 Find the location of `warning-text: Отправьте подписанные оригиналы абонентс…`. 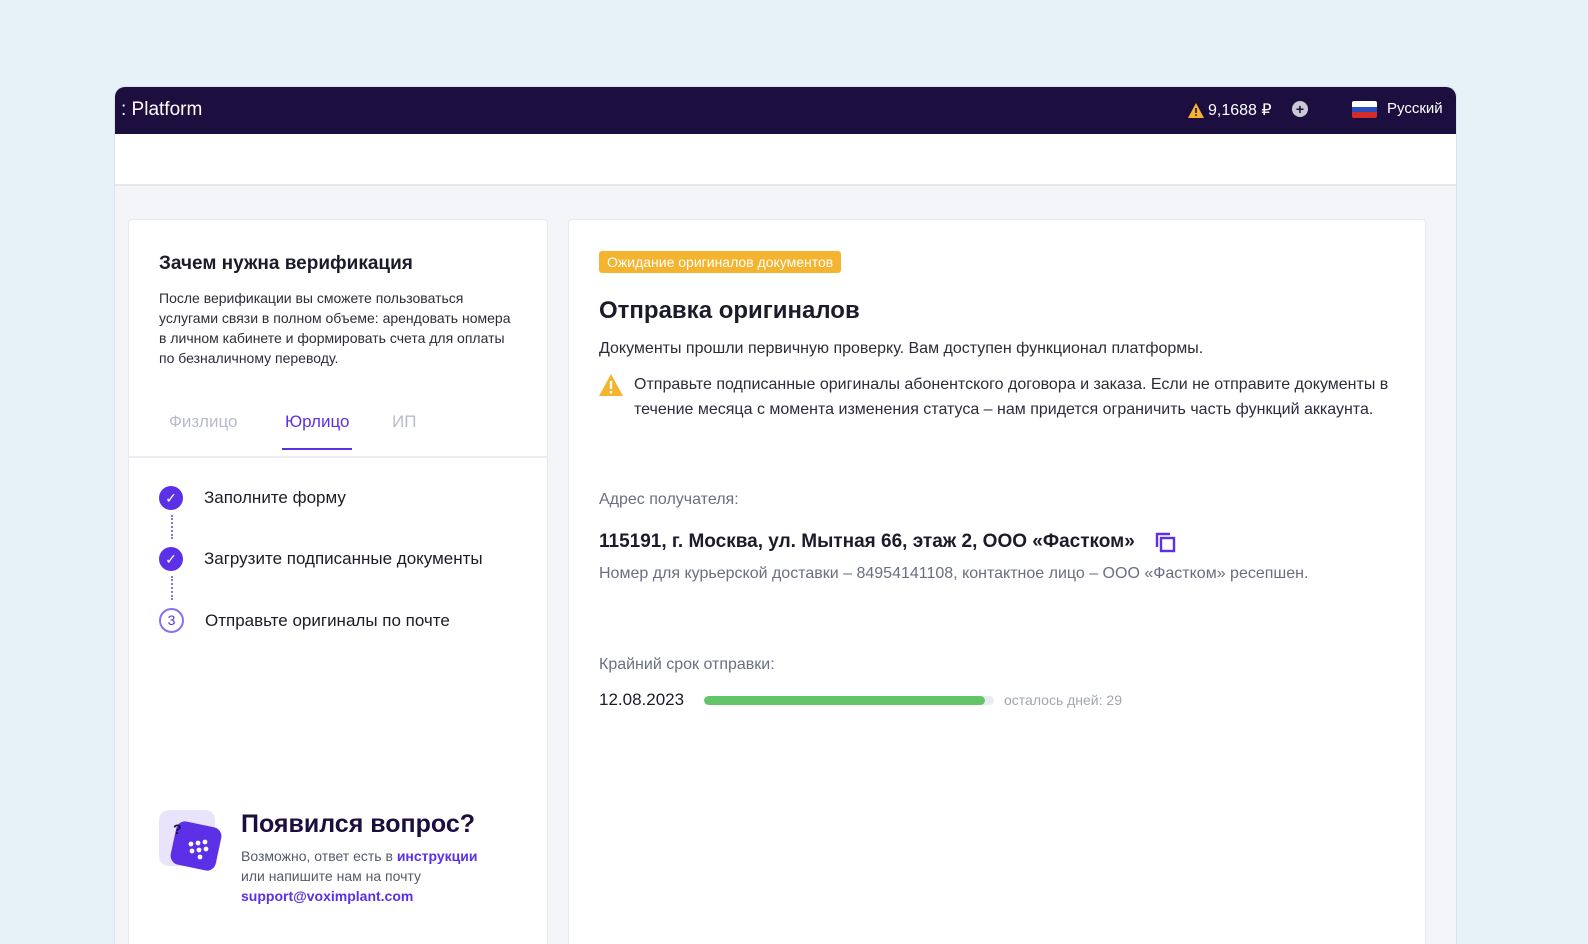

warning-text: Отправьте подписанные оригиналы абонентс… is located at coordinates (1011, 397).